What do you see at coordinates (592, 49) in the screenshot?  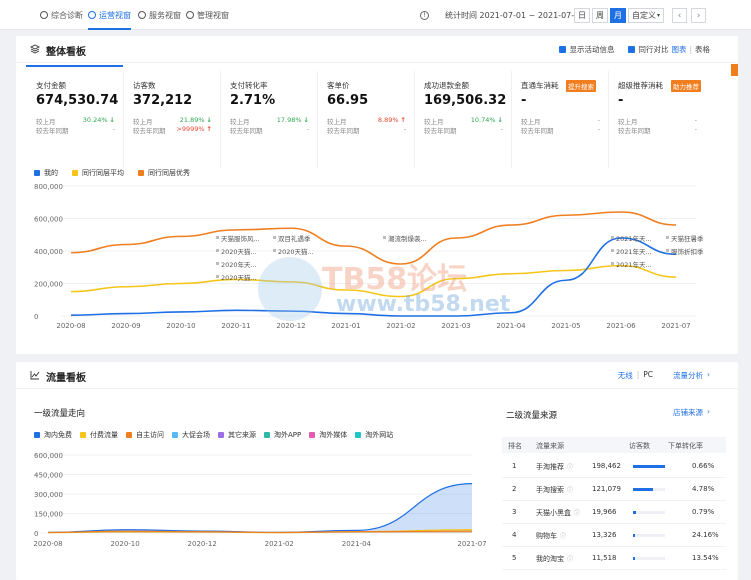 I see `show-activity-label: 显示活动信息` at bounding box center [592, 49].